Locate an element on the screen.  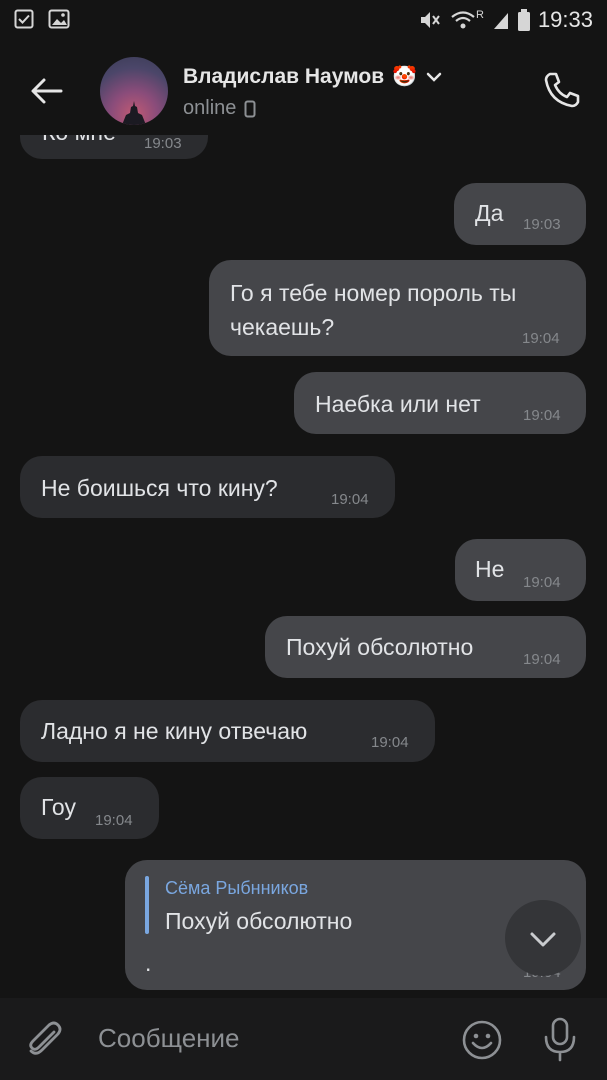
message-incoming: Ко мне 19:03 is located at coordinates (114, 147).